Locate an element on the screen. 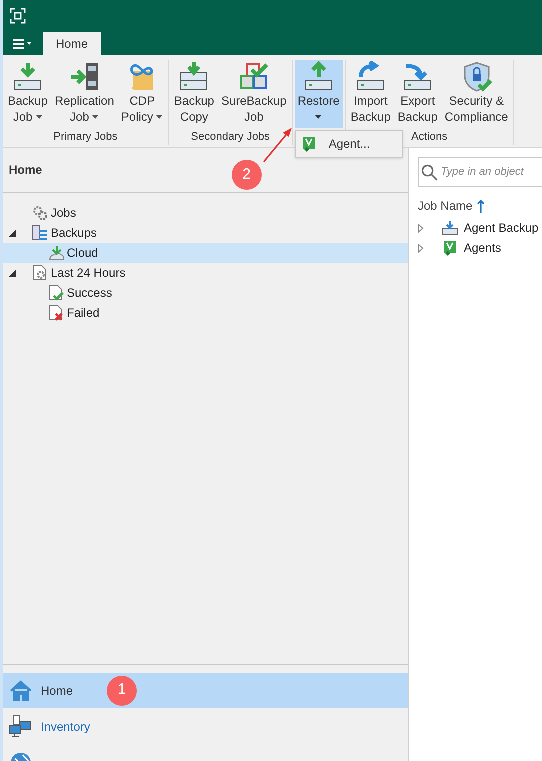 The height and width of the screenshot is (761, 542). cloud-download-icon is located at coordinates (56, 253).